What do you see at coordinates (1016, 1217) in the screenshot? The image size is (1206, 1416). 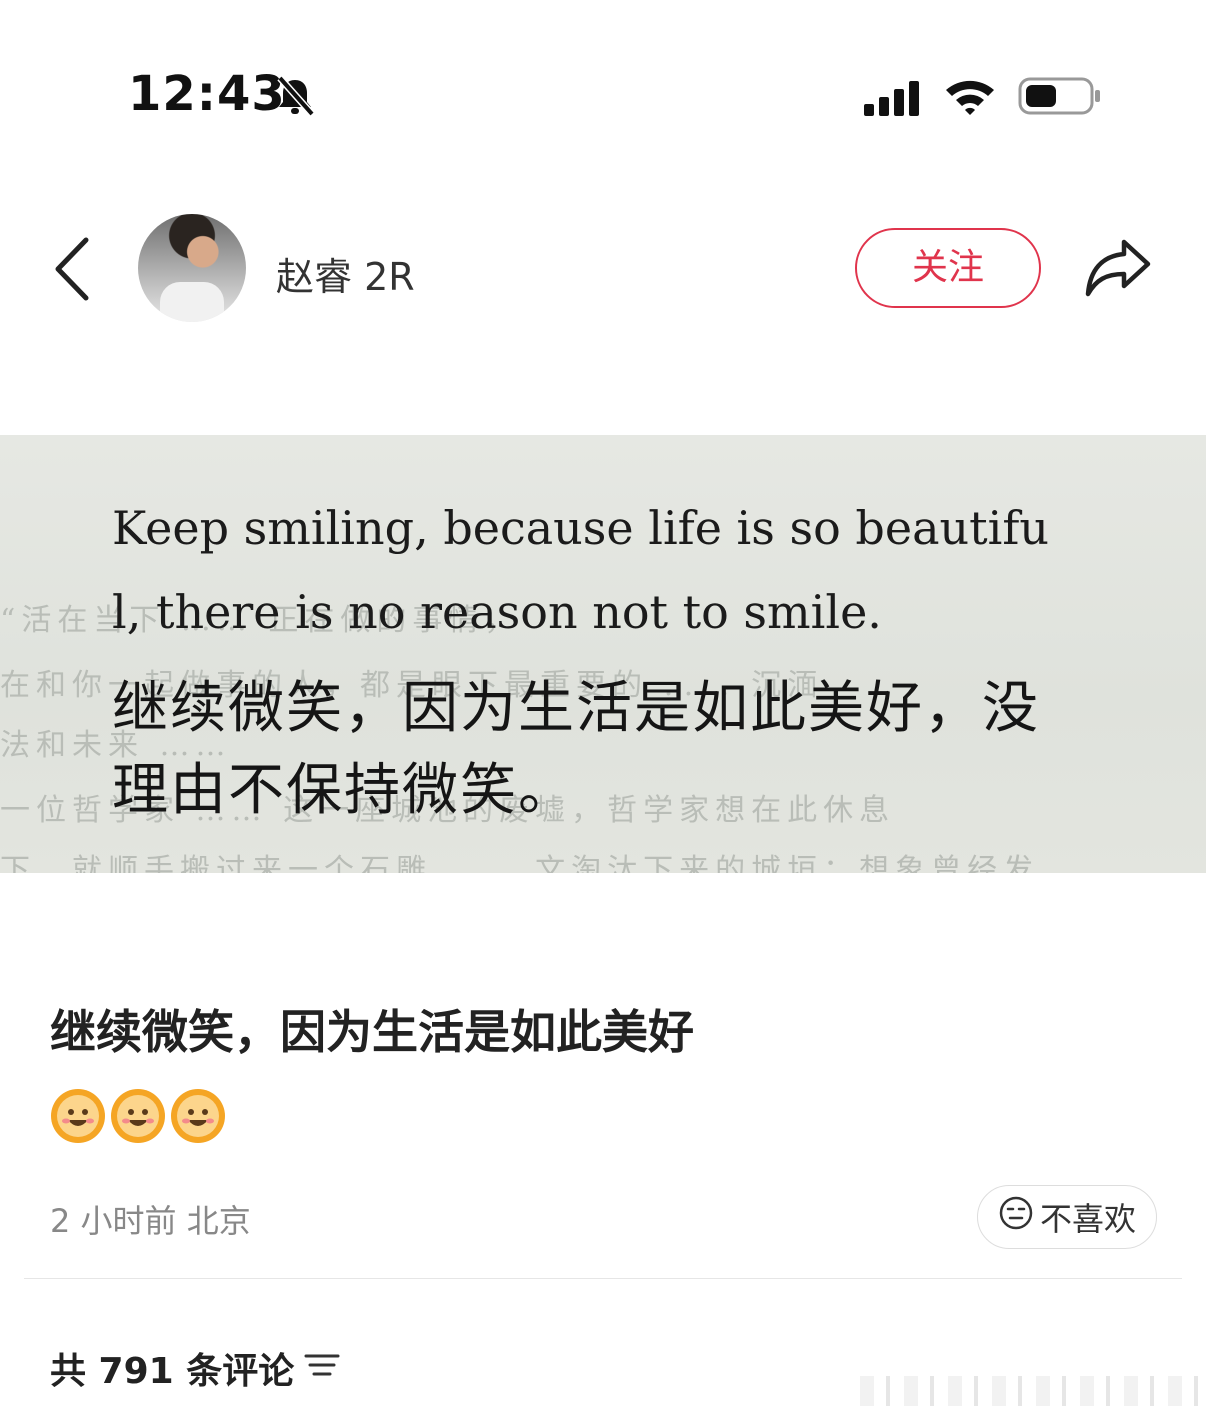 I see `meh-face-icon` at bounding box center [1016, 1217].